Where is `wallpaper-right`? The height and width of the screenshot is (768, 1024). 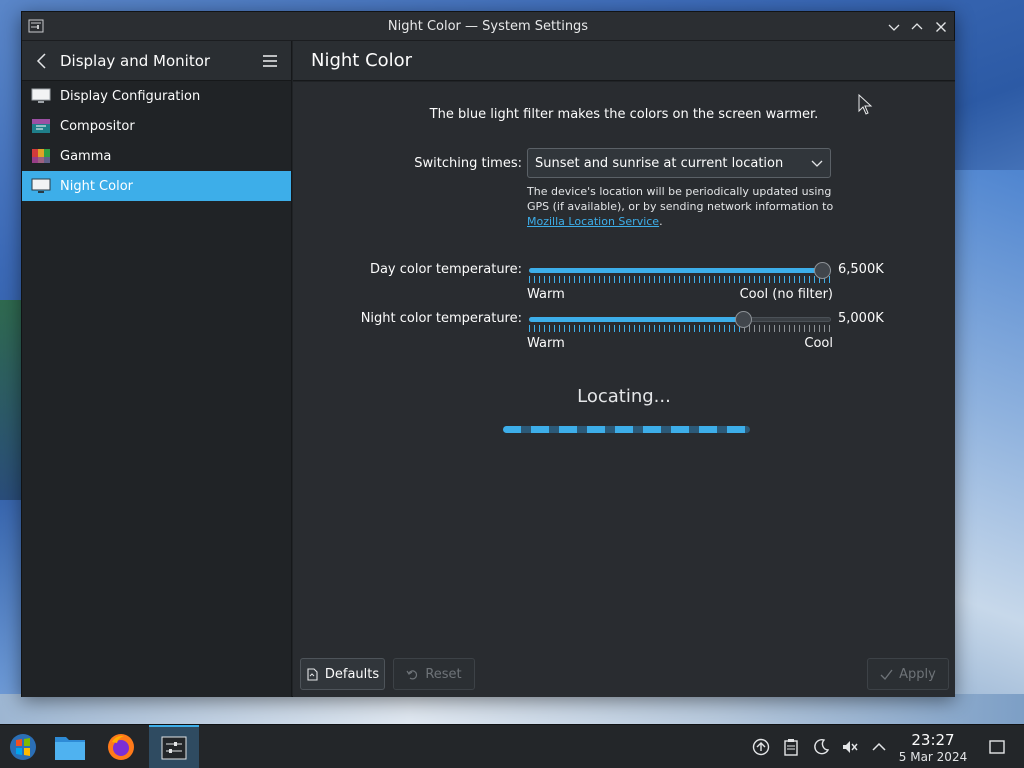
wallpaper-right is located at coordinates (989, 440).